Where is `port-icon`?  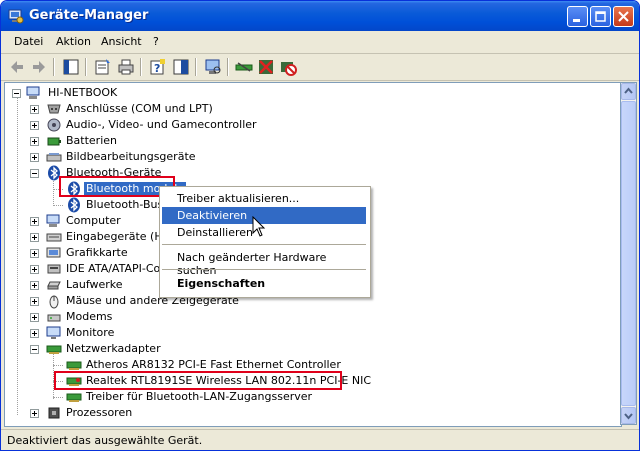 port-icon is located at coordinates (54, 109).